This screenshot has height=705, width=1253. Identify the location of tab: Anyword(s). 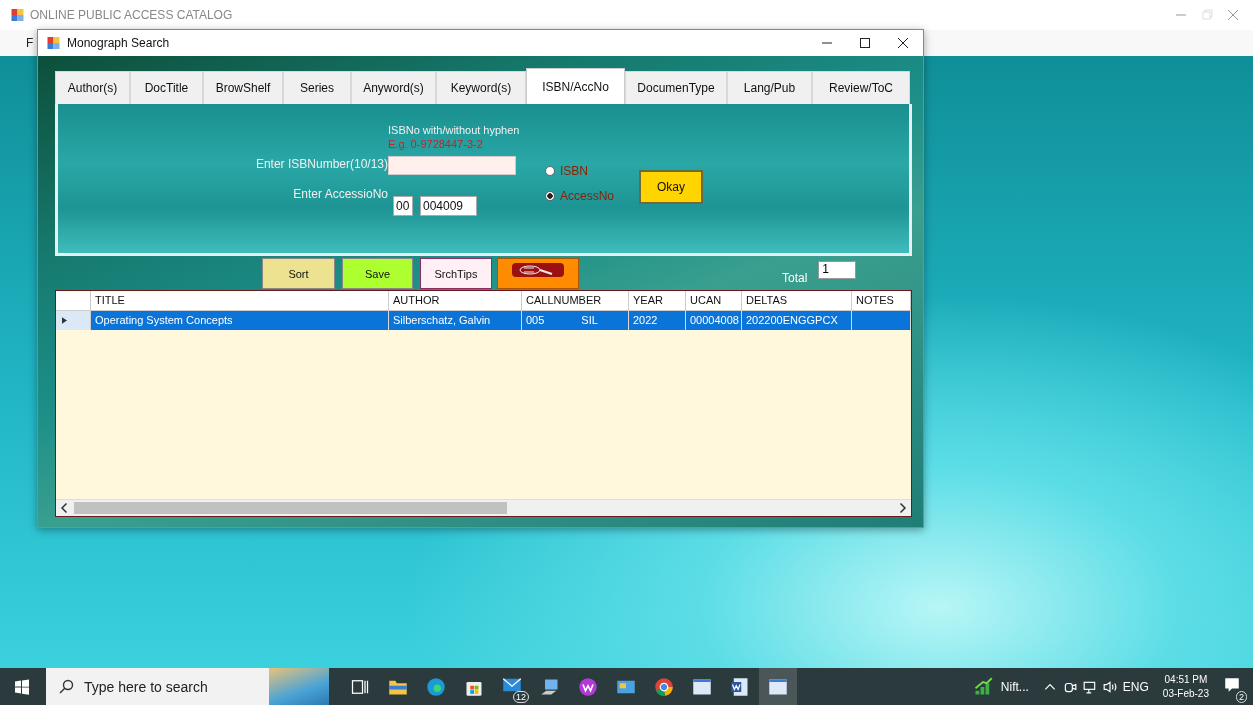
(393, 87).